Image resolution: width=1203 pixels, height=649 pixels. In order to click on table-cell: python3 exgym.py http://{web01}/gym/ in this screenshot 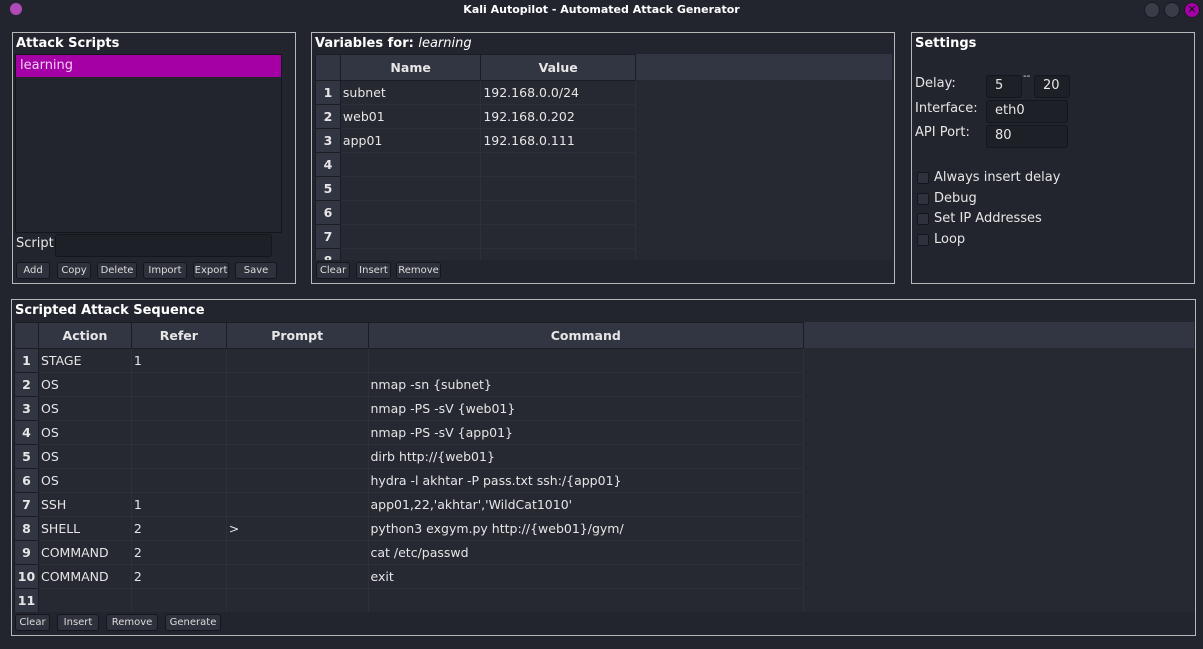, I will do `click(585, 528)`.